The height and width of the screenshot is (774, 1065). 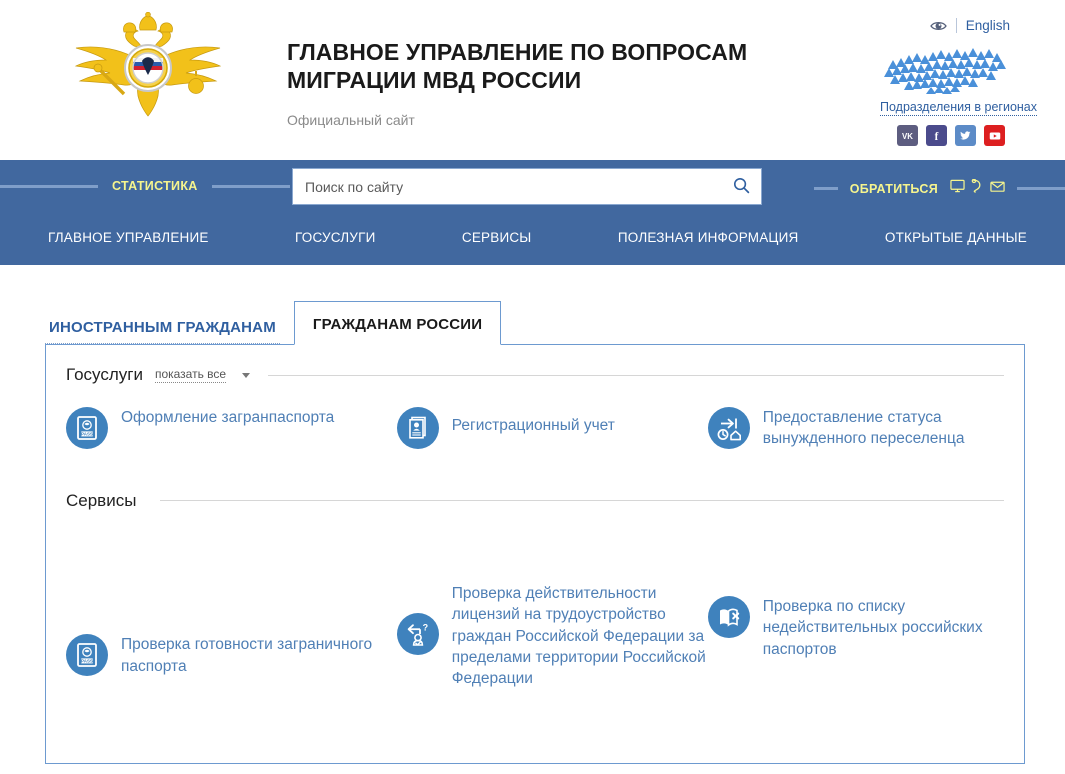 I want to click on contact-icons, so click(x=977, y=188).